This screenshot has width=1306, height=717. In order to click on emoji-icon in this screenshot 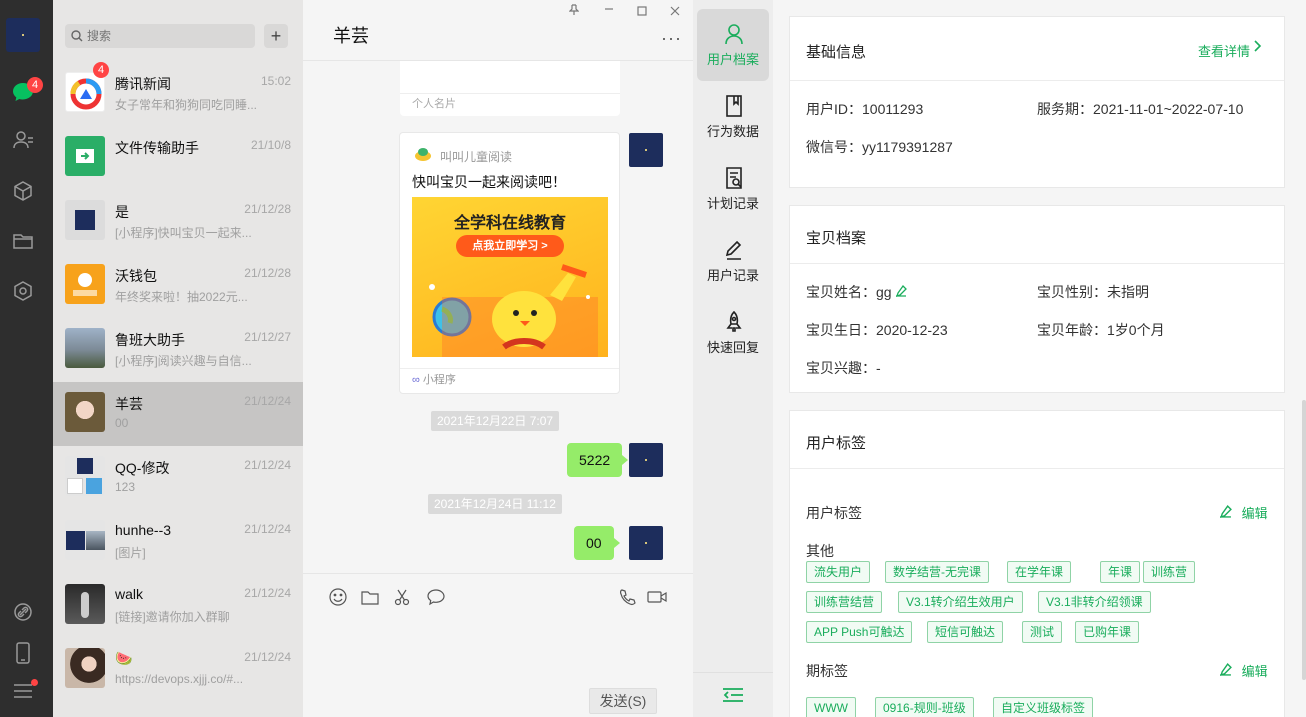, I will do `click(338, 597)`.